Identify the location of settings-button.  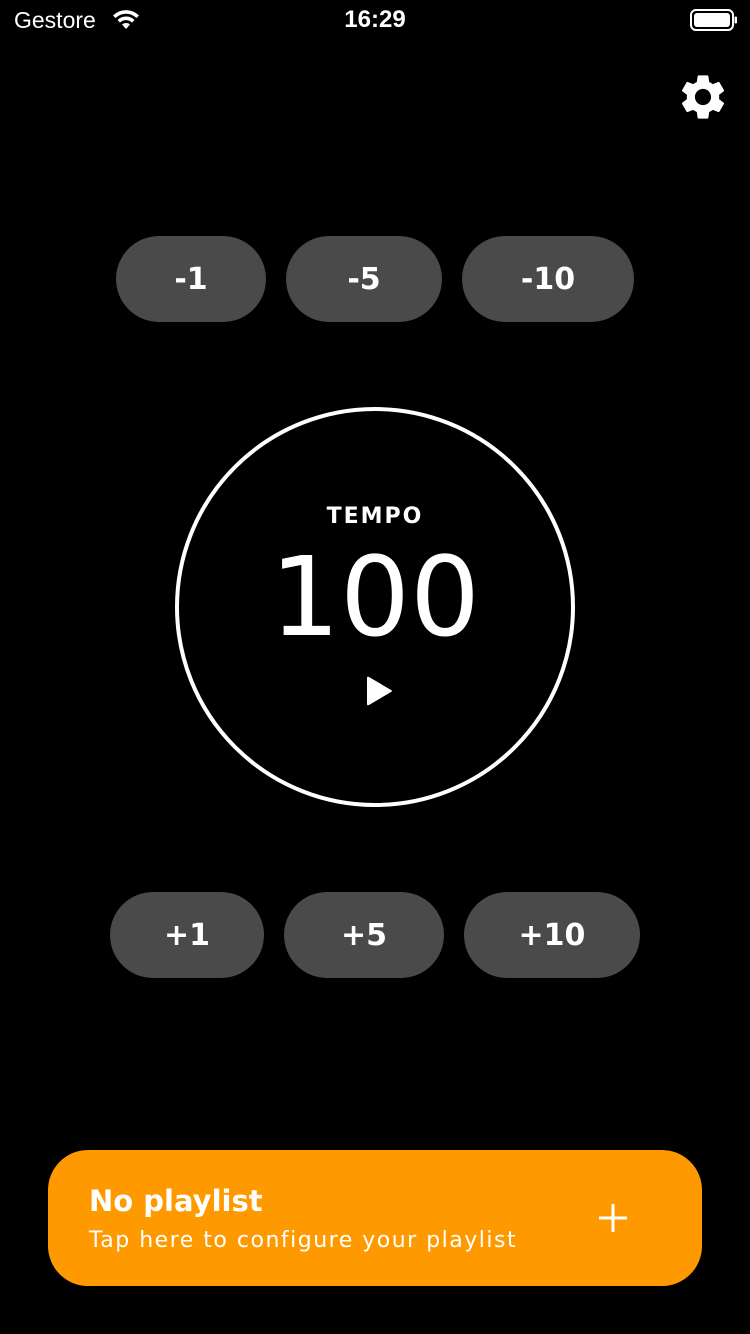
(703, 97).